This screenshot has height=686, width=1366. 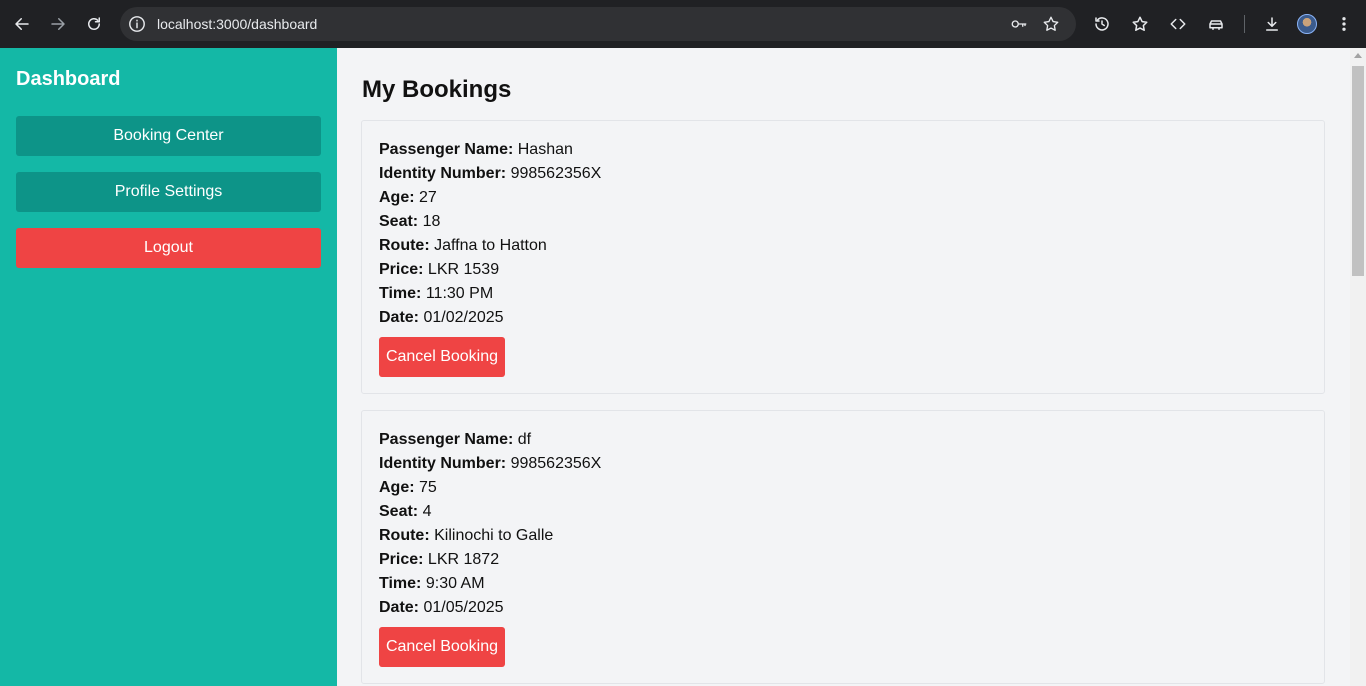 What do you see at coordinates (455, 583) in the screenshot?
I see `time-value: 9:30 AM` at bounding box center [455, 583].